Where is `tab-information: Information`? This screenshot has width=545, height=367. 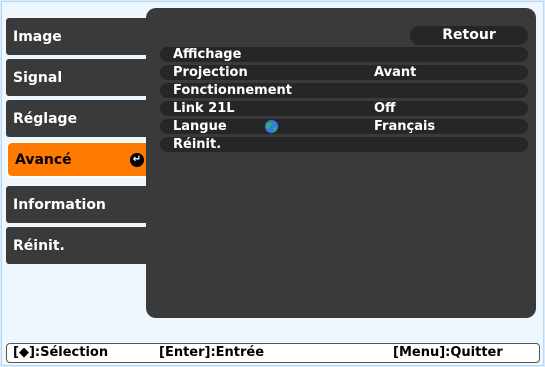
tab-information: Information is located at coordinates (80, 204).